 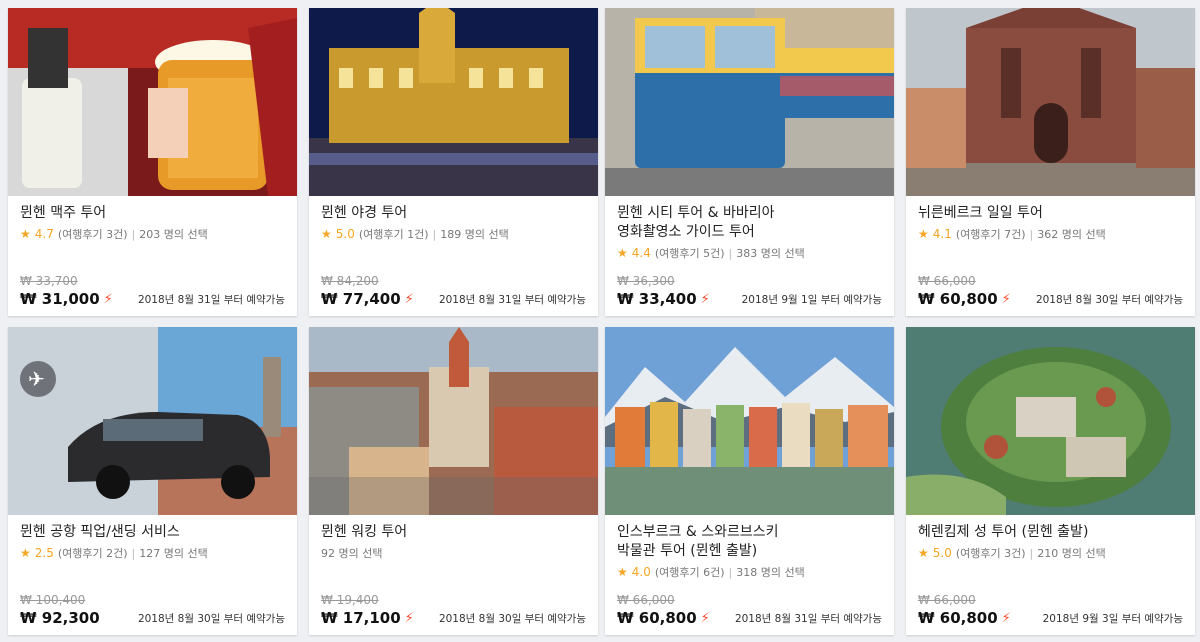 What do you see at coordinates (173, 553) in the screenshot?
I see `chosen-count: 127 명의 선택` at bounding box center [173, 553].